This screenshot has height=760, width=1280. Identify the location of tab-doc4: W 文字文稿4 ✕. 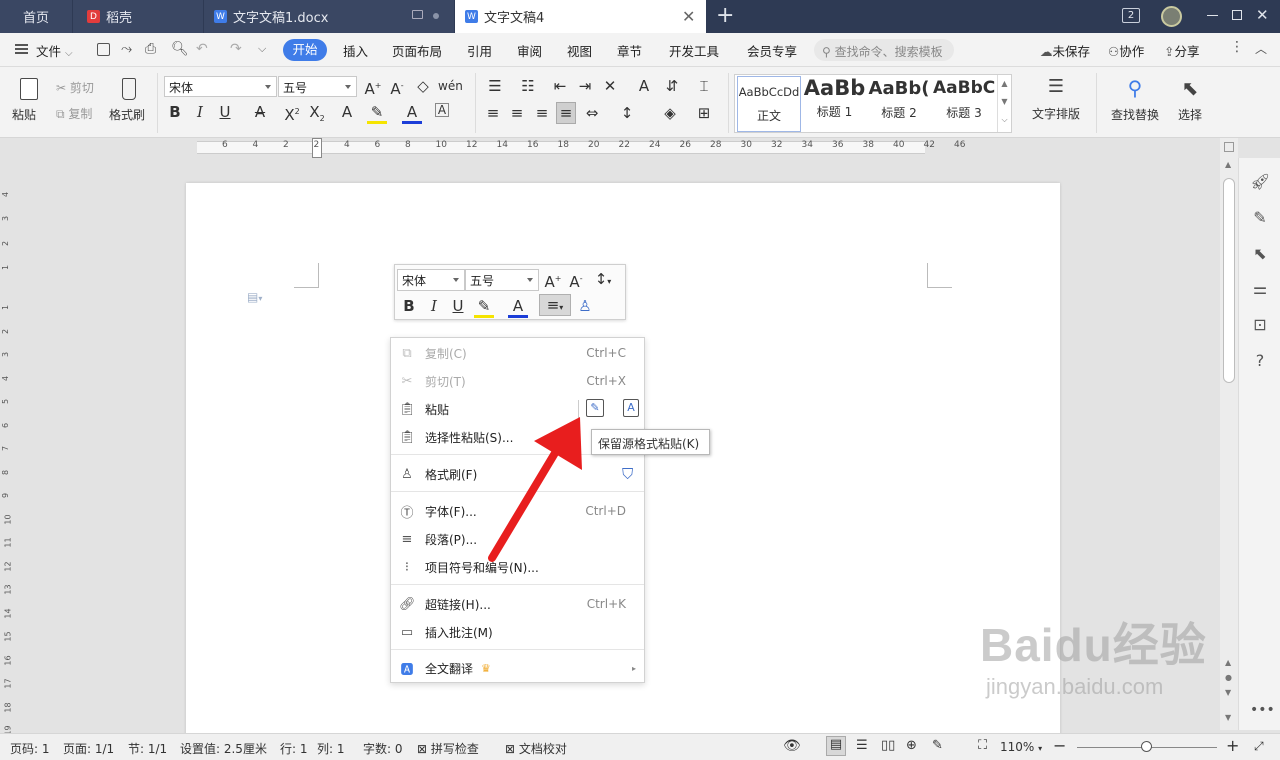
(580, 16).